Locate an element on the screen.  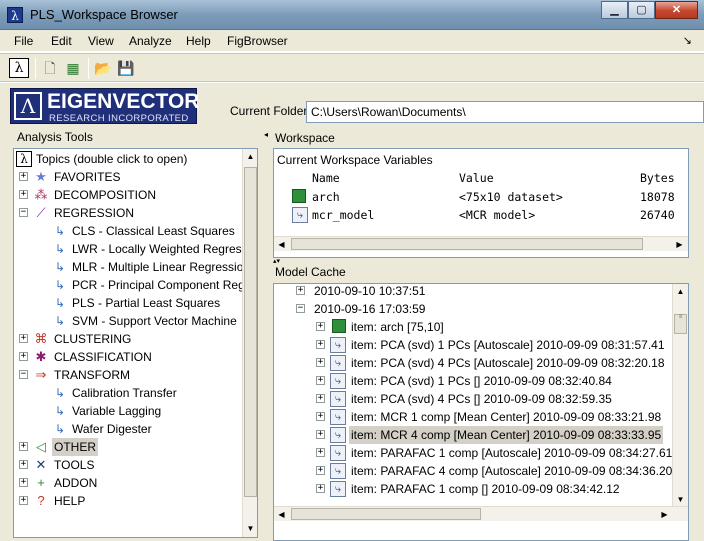
splitter-arrows-icon: ▴▾ is located at coordinates (276, 261).